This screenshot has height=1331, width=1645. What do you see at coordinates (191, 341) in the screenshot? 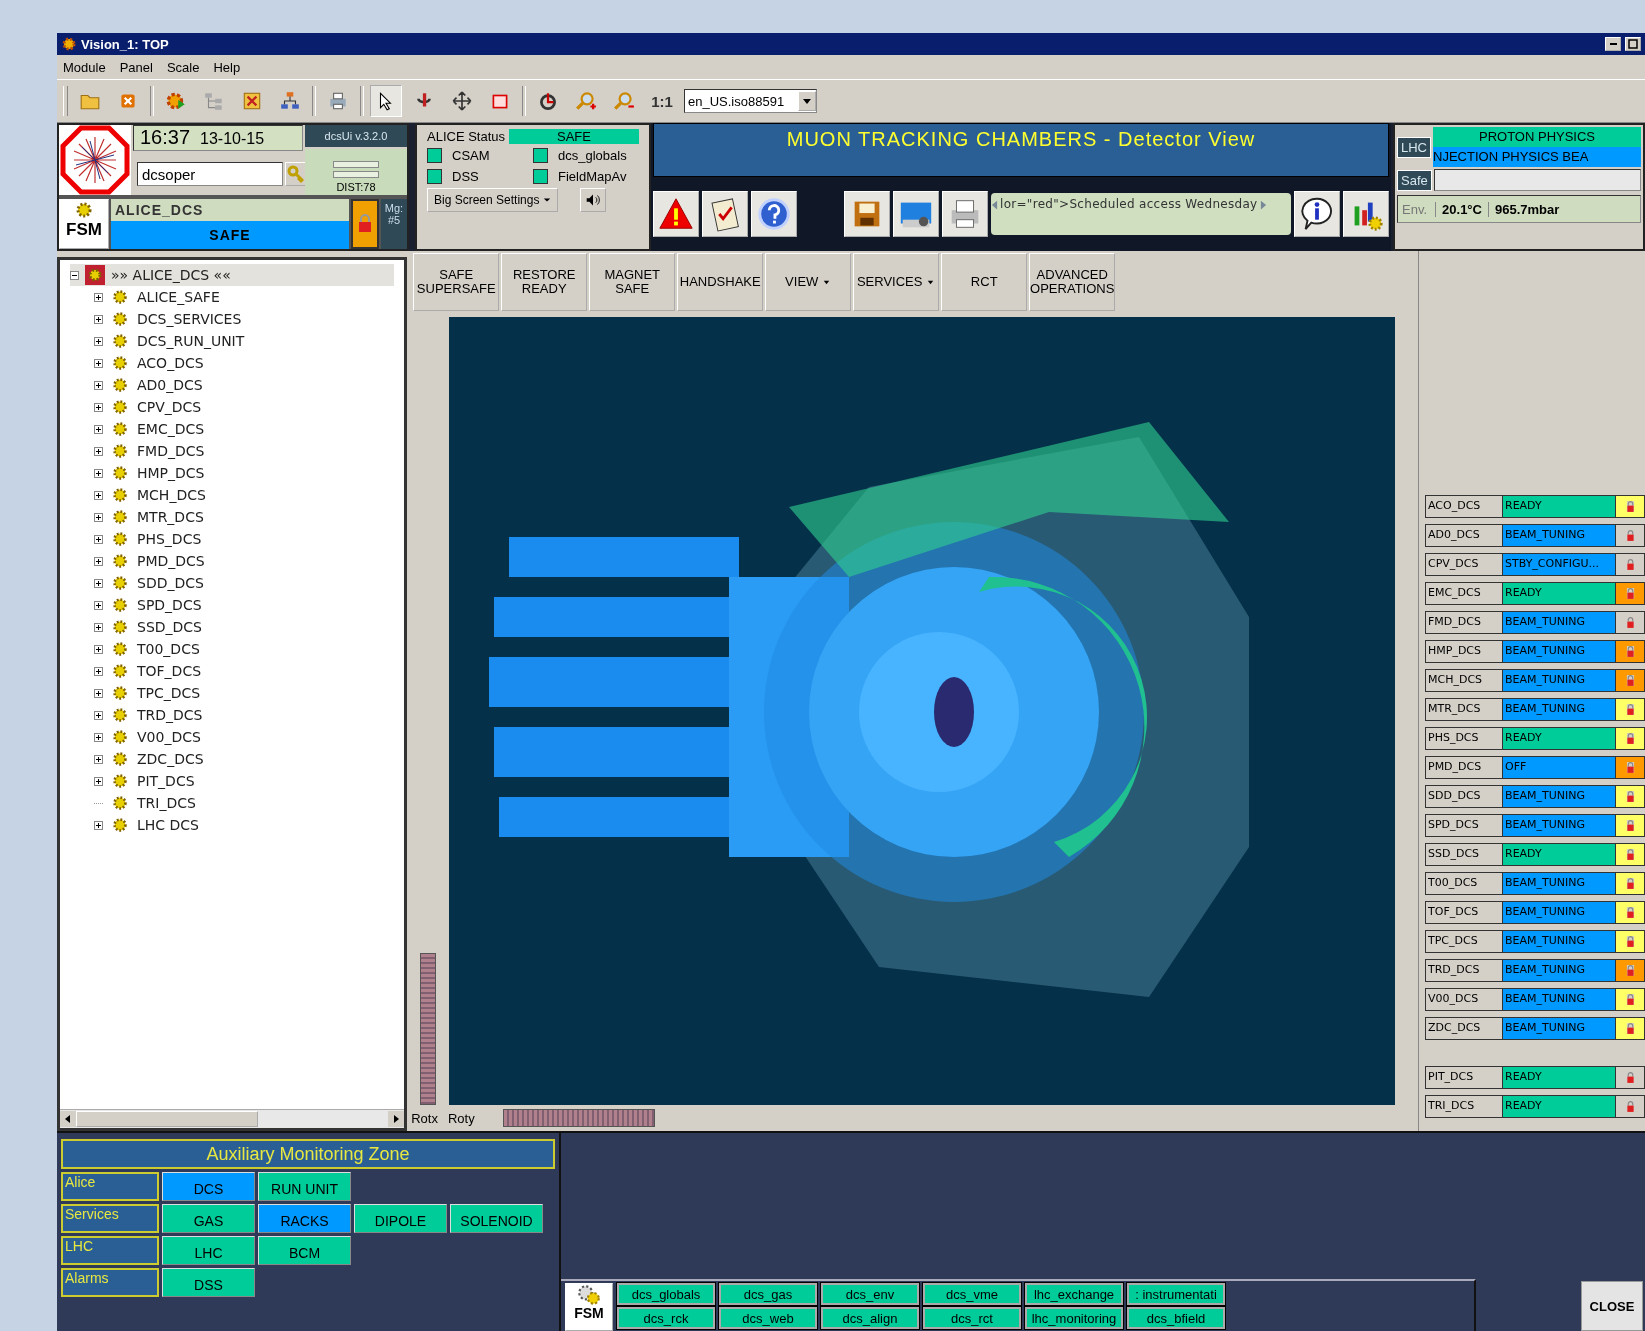
I see `tree-item: DCS_RUN_UNIT` at bounding box center [191, 341].